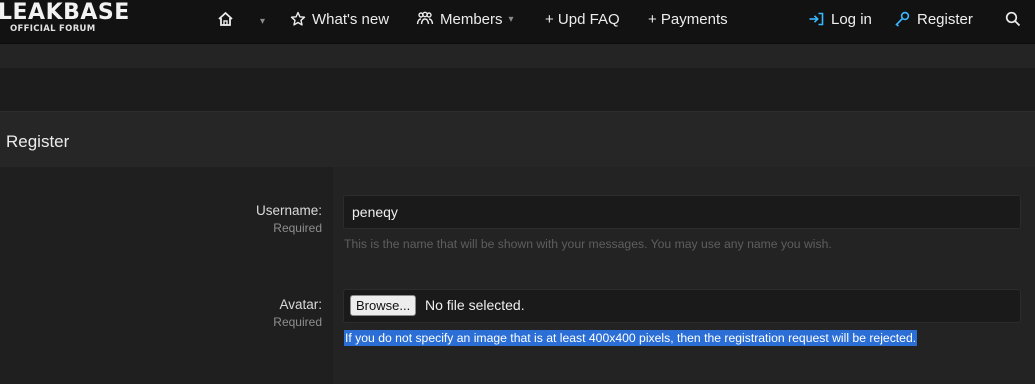 The height and width of the screenshot is (384, 1035). What do you see at coordinates (375, 212) in the screenshot?
I see `username-value: peneqy` at bounding box center [375, 212].